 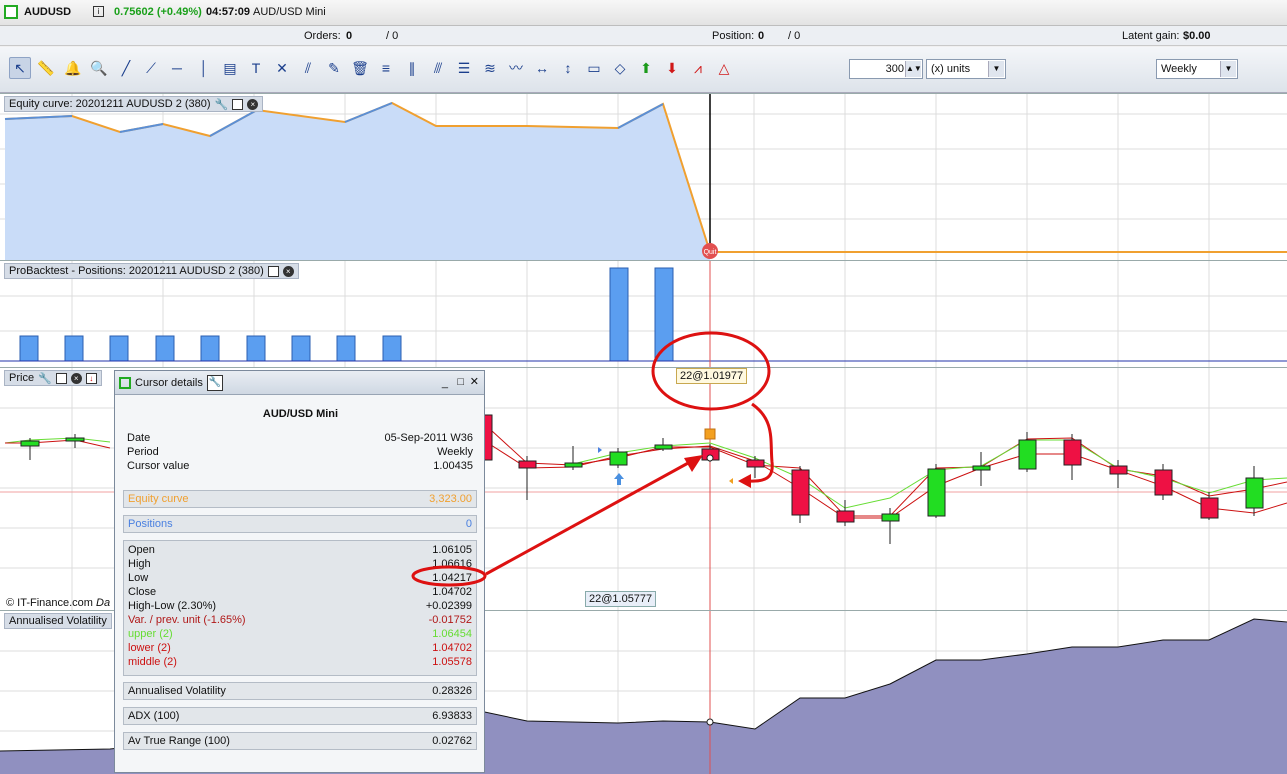 What do you see at coordinates (177, 691) in the screenshot?
I see `annualised-label: Annualised Volatility` at bounding box center [177, 691].